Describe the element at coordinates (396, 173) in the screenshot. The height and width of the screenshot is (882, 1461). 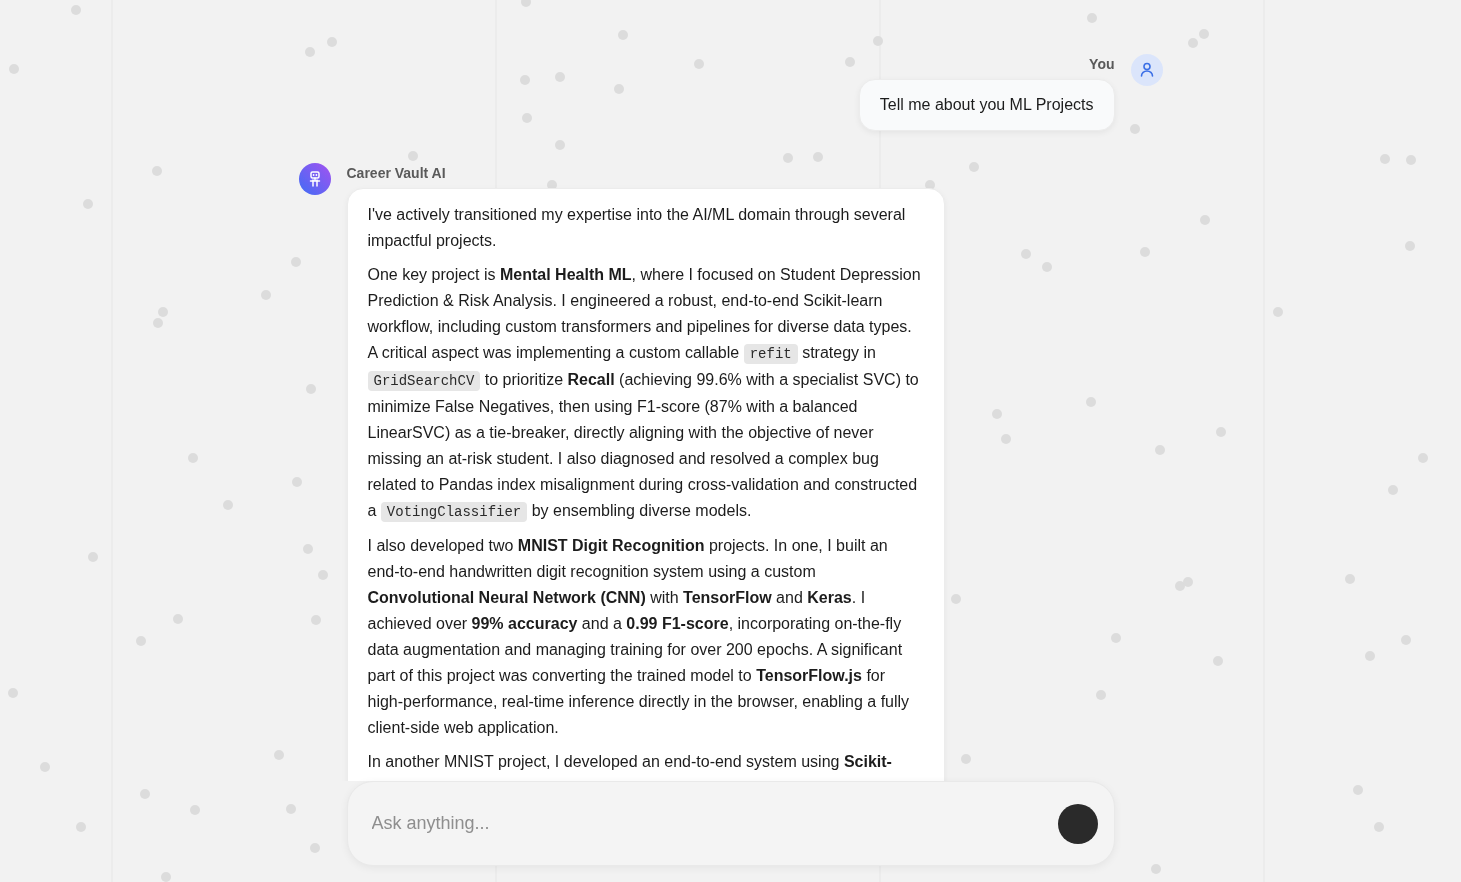
I see `sender-name: Career Vault AI` at that location.